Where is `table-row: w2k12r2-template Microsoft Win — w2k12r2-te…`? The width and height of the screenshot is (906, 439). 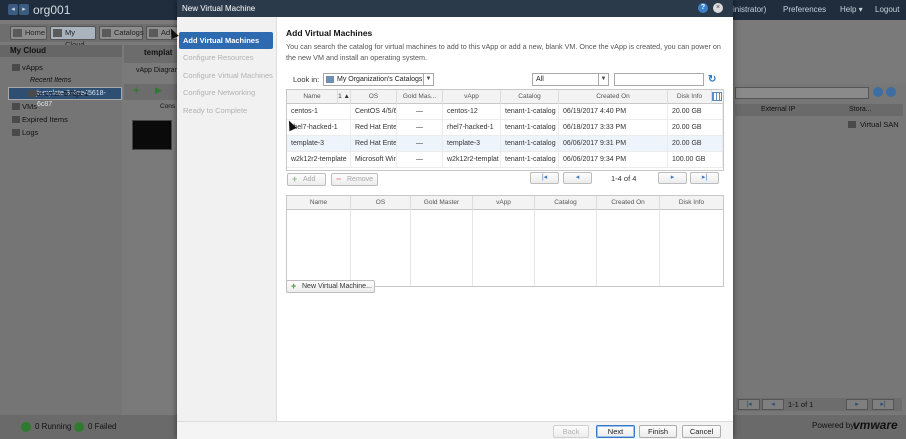
table-row: w2k12r2-template Microsoft Win — w2k12r2-te… is located at coordinates (505, 160).